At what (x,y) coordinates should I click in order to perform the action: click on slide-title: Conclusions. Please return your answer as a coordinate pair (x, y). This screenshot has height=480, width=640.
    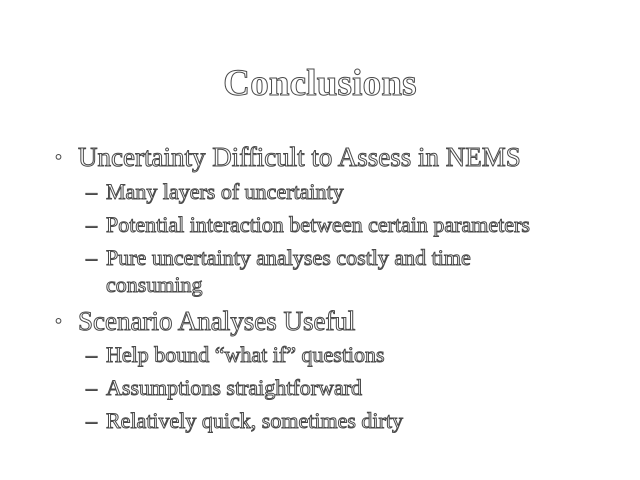
    Looking at the image, I should click on (320, 83).